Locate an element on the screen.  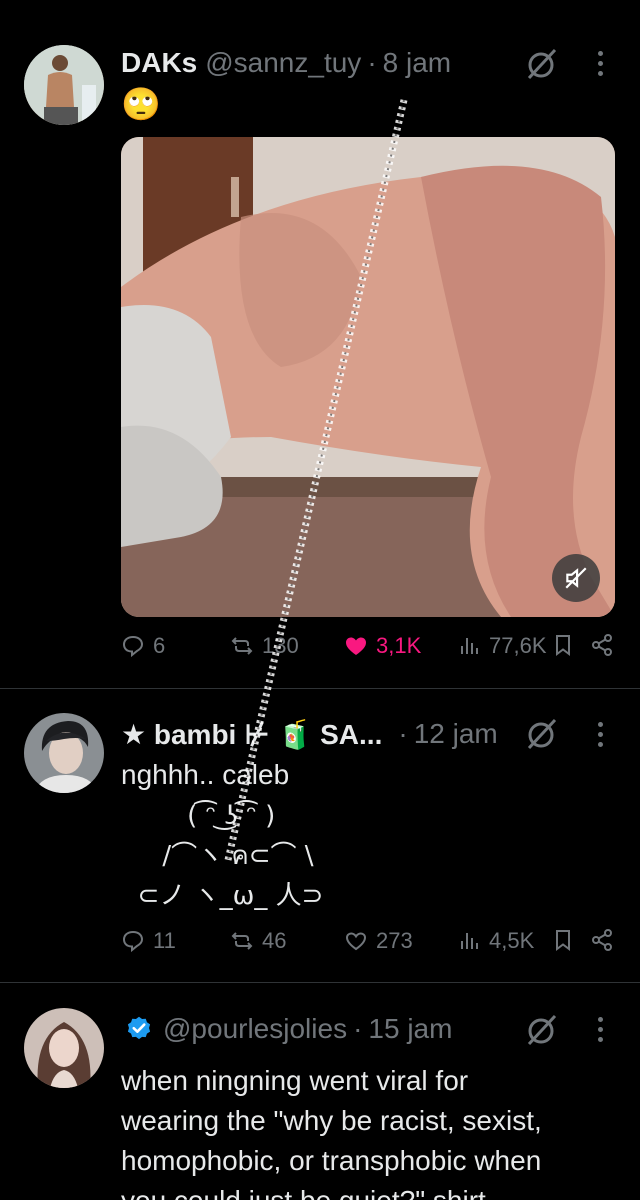
repost-button: 130 is located at coordinates (264, 646).